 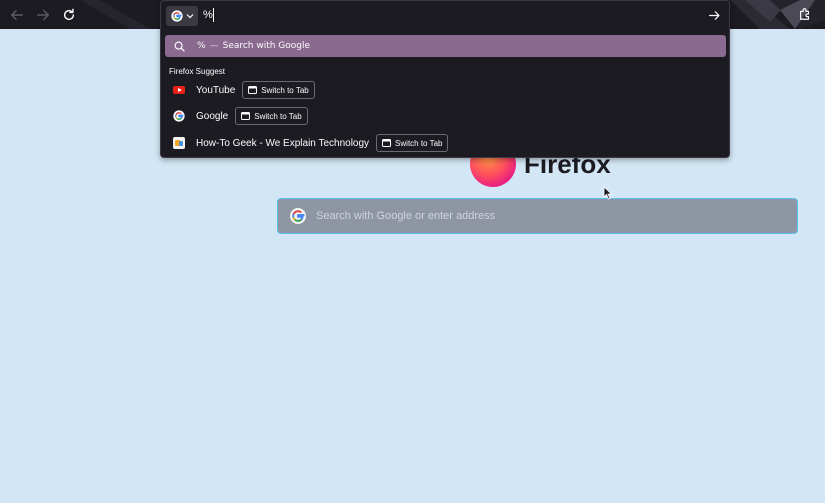 I want to click on content-search-placeholder: Search with Google or enter address, so click(x=406, y=216).